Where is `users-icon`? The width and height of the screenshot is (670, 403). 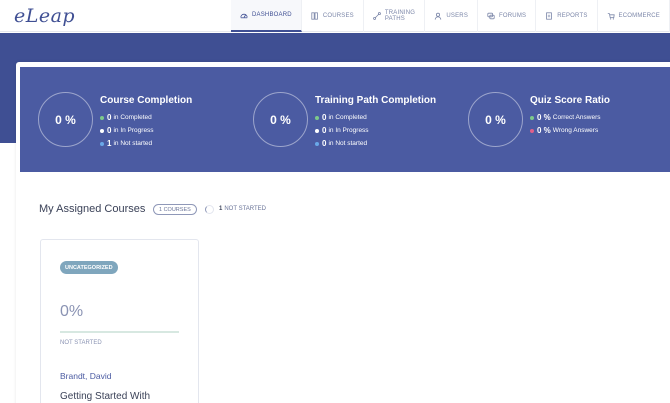 users-icon is located at coordinates (438, 16).